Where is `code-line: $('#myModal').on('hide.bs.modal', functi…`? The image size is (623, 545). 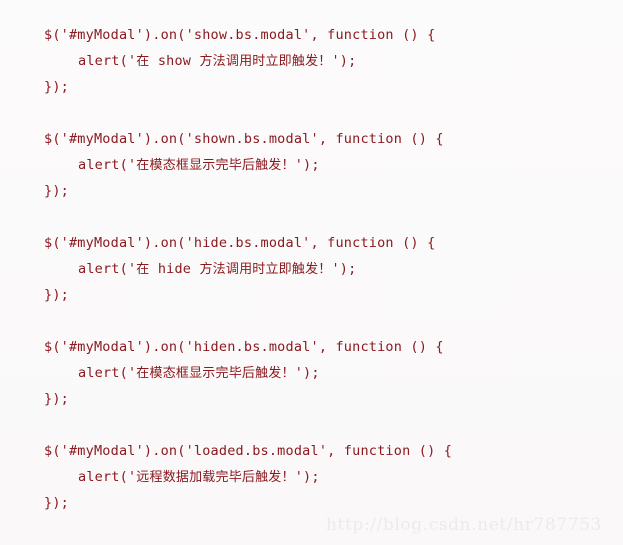 code-line: $('#myModal').on('hide.bs.modal', functi… is located at coordinates (240, 243).